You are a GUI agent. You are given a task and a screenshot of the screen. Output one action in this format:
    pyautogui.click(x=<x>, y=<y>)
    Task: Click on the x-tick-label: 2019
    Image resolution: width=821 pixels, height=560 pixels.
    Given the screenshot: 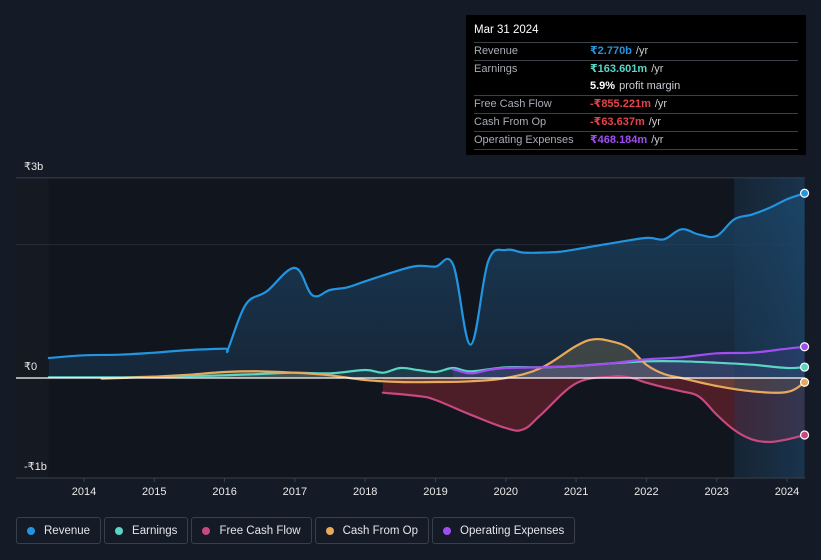 What is the action you would take?
    pyautogui.click(x=435, y=492)
    